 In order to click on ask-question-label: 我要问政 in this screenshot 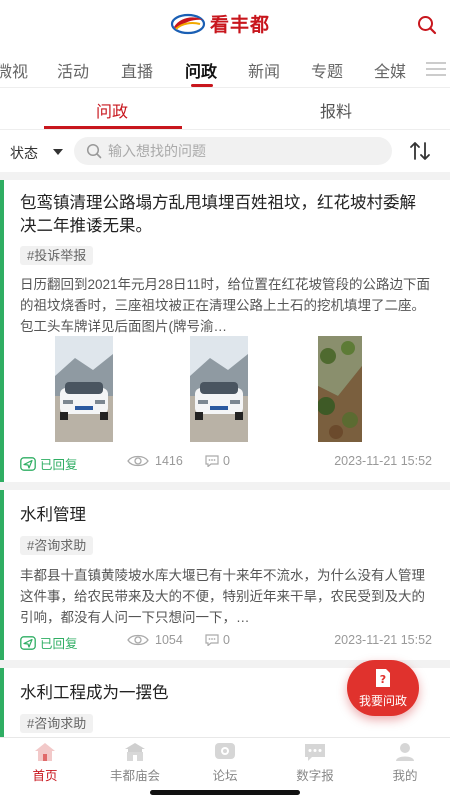, I will do `click(382, 701)`.